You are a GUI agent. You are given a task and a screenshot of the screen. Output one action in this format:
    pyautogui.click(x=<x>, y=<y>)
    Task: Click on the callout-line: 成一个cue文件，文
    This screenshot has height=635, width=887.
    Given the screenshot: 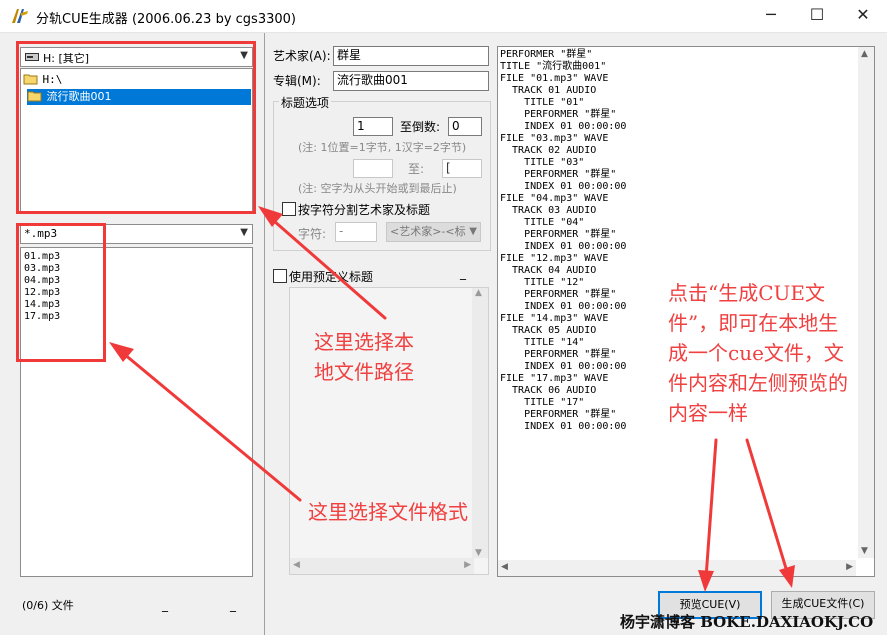 What is the action you would take?
    pyautogui.click(x=756, y=353)
    